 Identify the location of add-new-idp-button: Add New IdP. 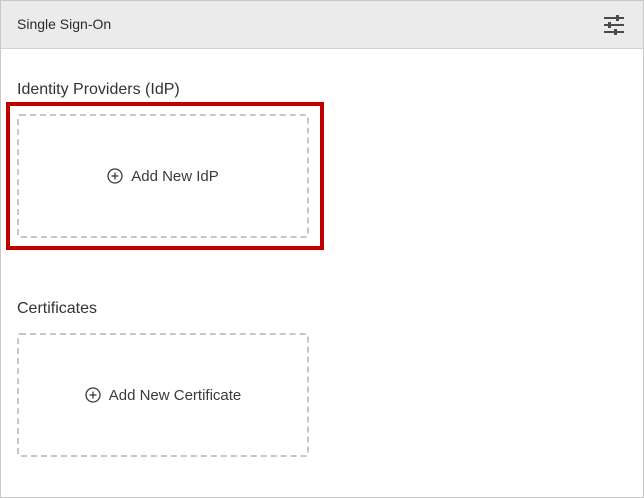
(163, 176).